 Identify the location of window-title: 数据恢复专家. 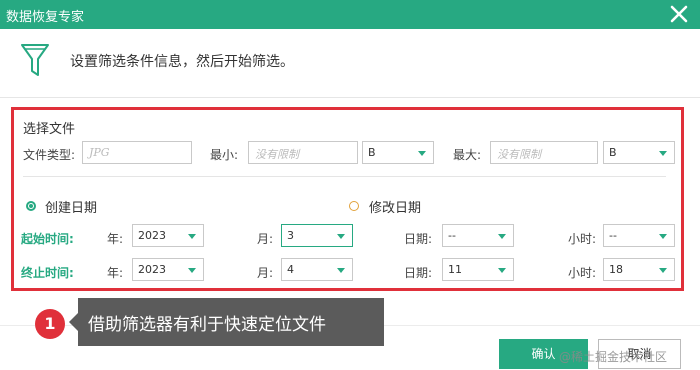
(45, 17).